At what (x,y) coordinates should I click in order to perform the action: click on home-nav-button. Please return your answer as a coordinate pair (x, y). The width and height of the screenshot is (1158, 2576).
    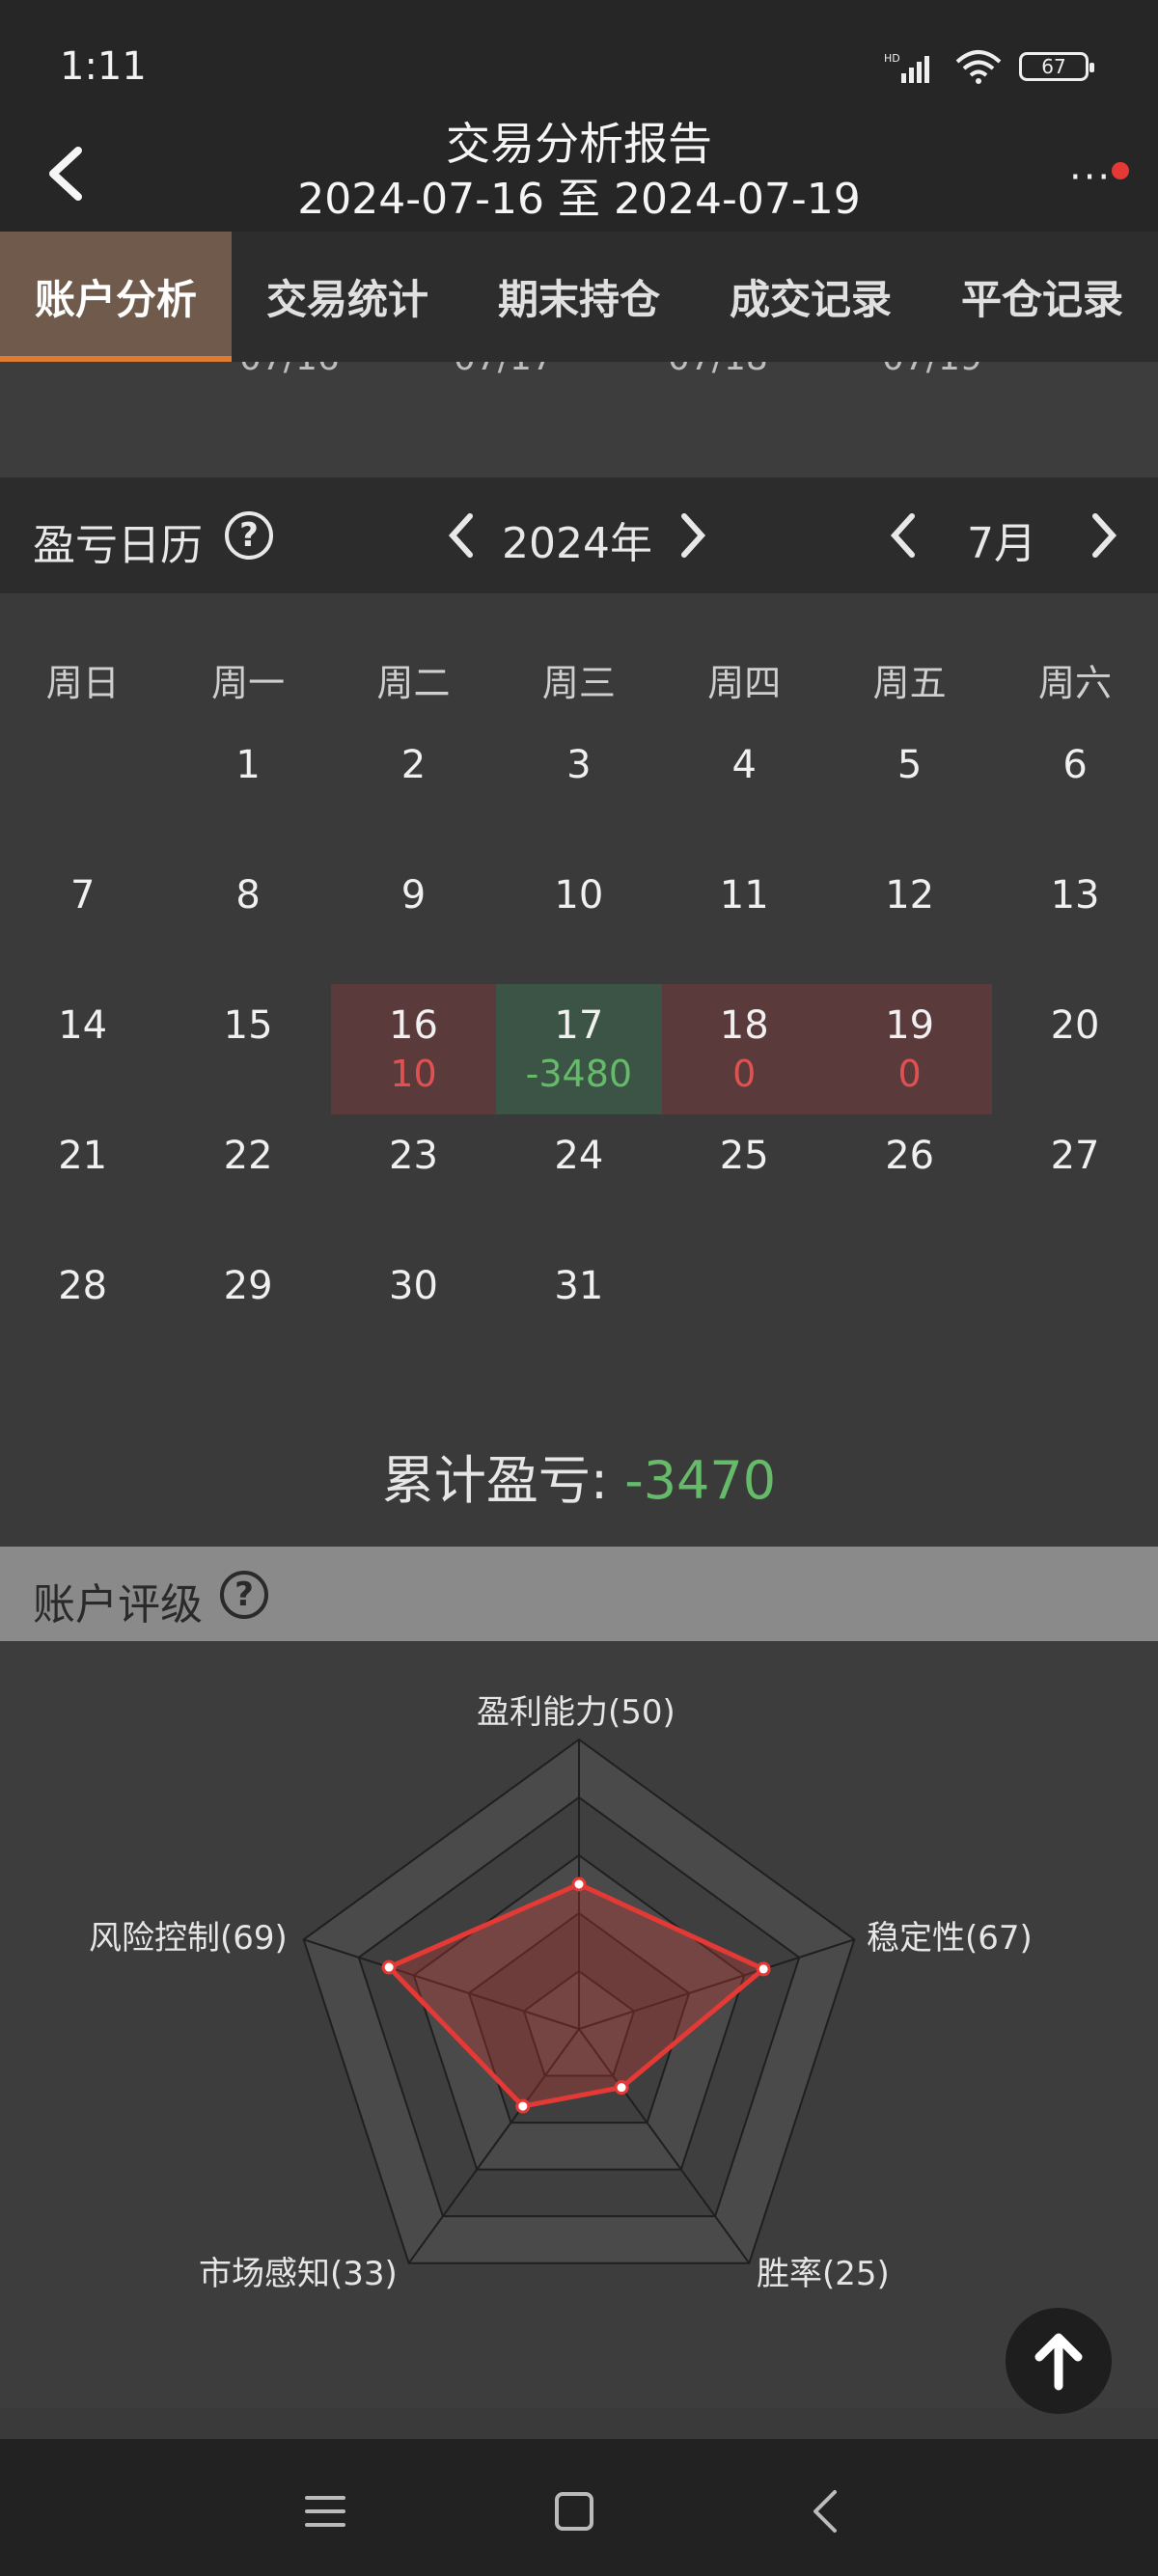
    Looking at the image, I should click on (574, 2512).